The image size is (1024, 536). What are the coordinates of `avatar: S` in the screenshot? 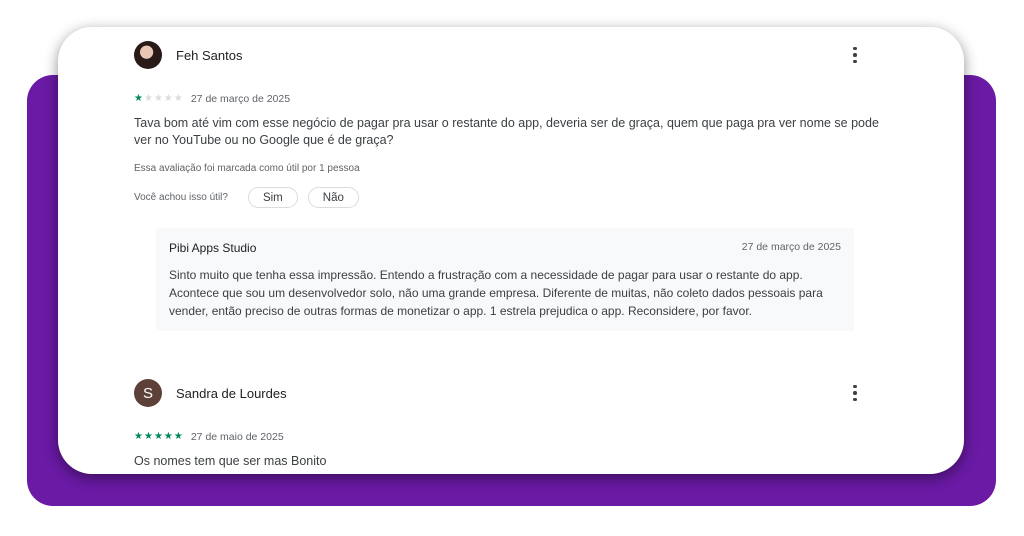 It's located at (148, 393).